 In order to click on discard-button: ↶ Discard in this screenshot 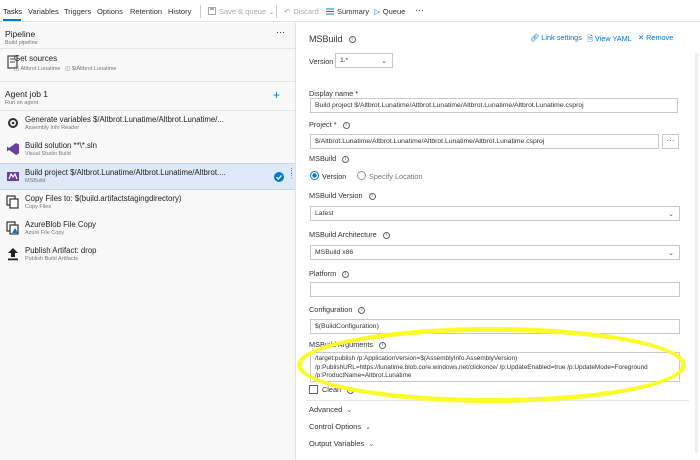, I will do `click(301, 11)`.